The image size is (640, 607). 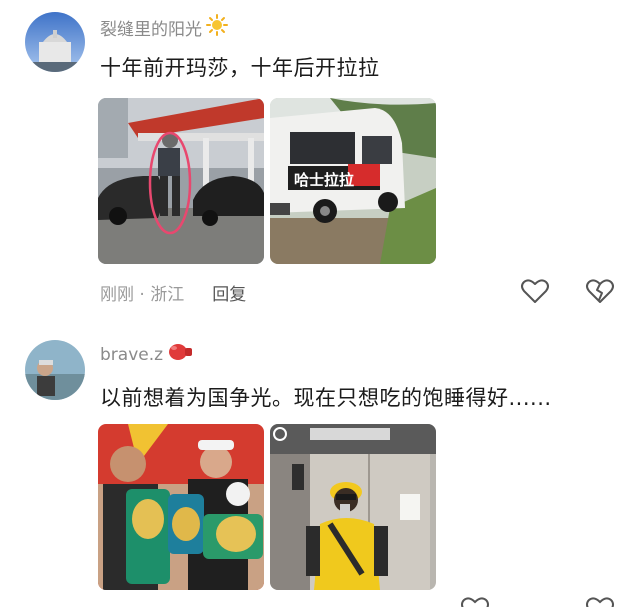 What do you see at coordinates (181, 181) in the screenshot?
I see `sports-car-photo` at bounding box center [181, 181].